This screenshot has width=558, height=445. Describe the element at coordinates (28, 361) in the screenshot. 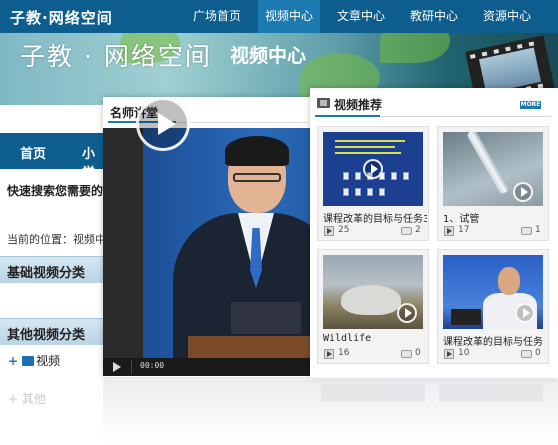

I see `folder-icon` at that location.